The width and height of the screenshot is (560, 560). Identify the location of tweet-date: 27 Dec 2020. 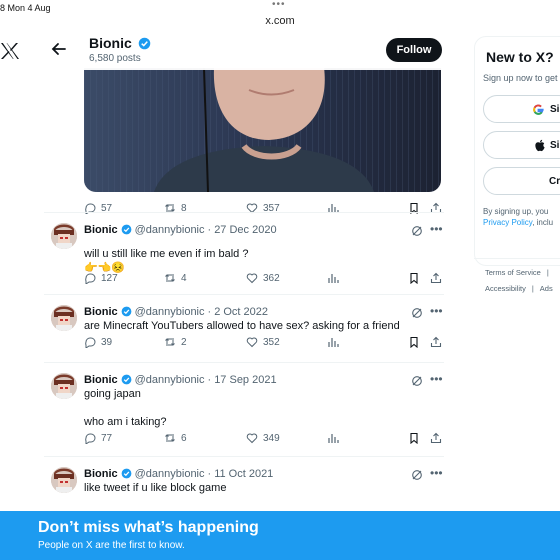
(245, 230).